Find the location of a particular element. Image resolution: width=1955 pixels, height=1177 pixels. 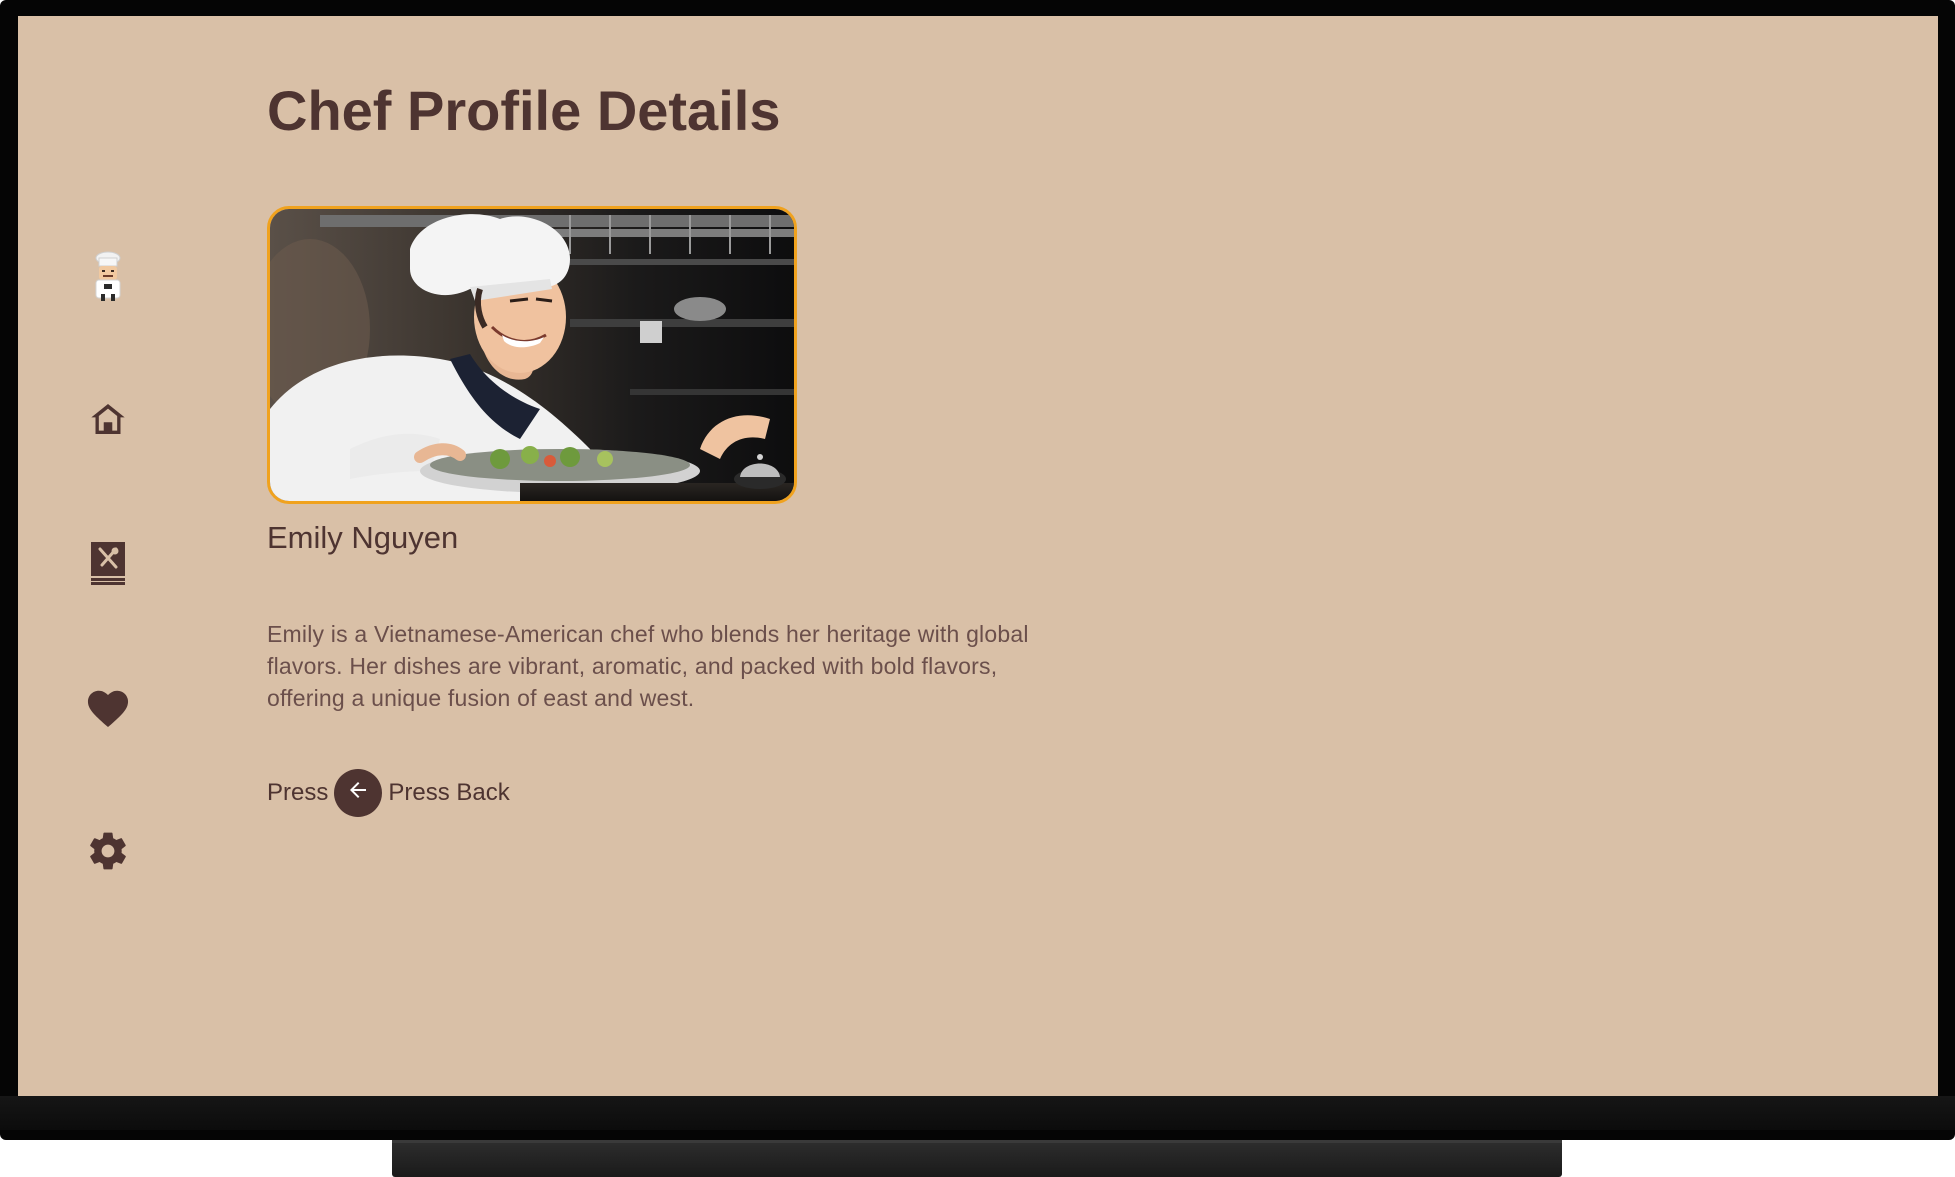

tv-stand-edge is located at coordinates (977, 1141).